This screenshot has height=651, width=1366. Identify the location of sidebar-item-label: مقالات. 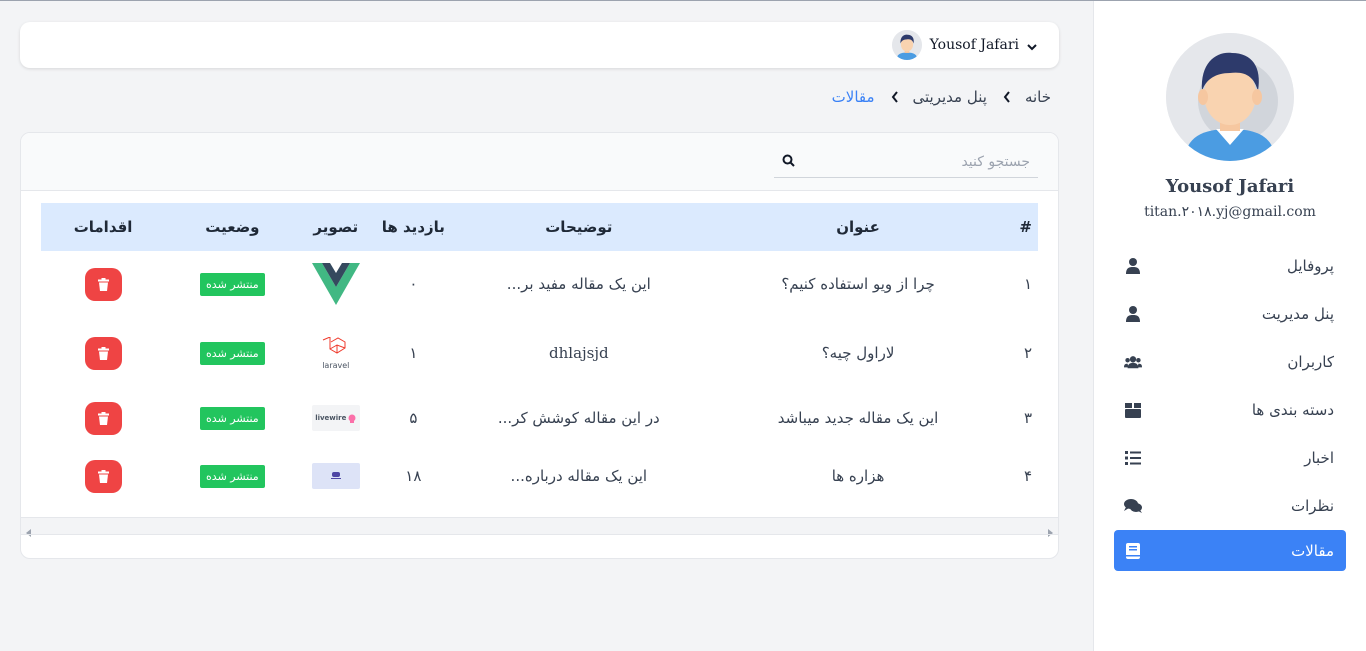
(1312, 550).